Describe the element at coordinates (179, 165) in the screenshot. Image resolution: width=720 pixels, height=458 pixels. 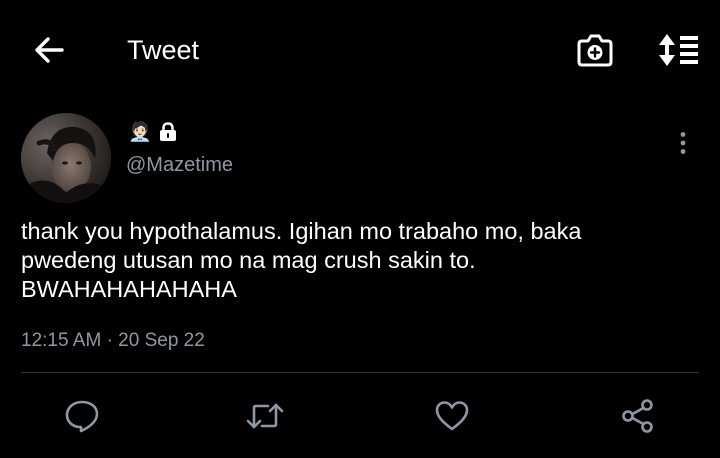
I see `author-handle: @Mazetime` at that location.